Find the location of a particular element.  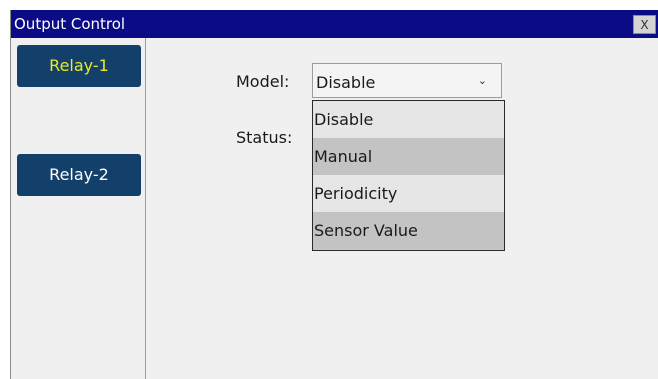

model-option-periodicity: Periodicity is located at coordinates (408, 193).